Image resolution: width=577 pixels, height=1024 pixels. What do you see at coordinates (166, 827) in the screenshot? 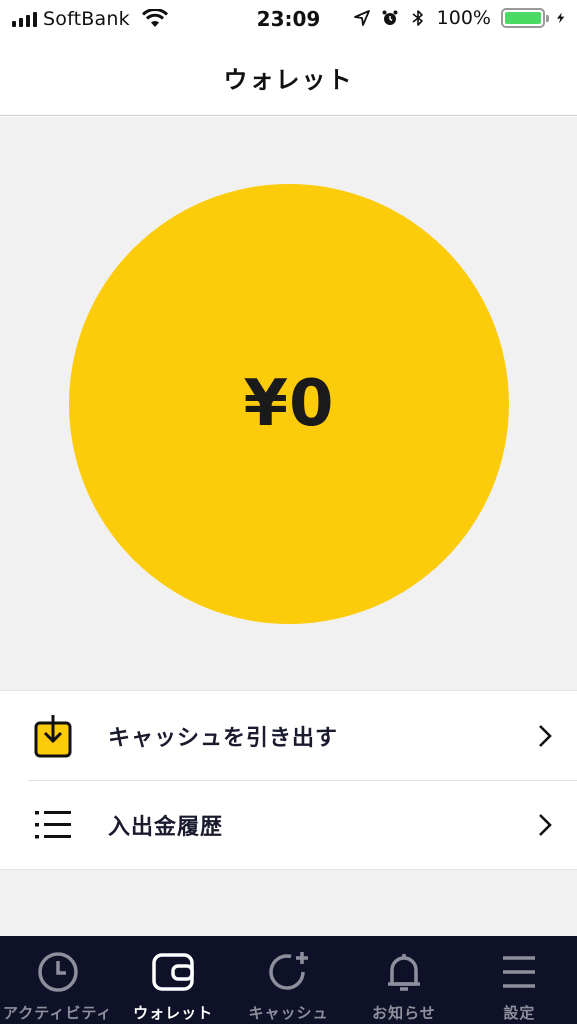
I see `transaction-history-label: 入出金履歴` at bounding box center [166, 827].